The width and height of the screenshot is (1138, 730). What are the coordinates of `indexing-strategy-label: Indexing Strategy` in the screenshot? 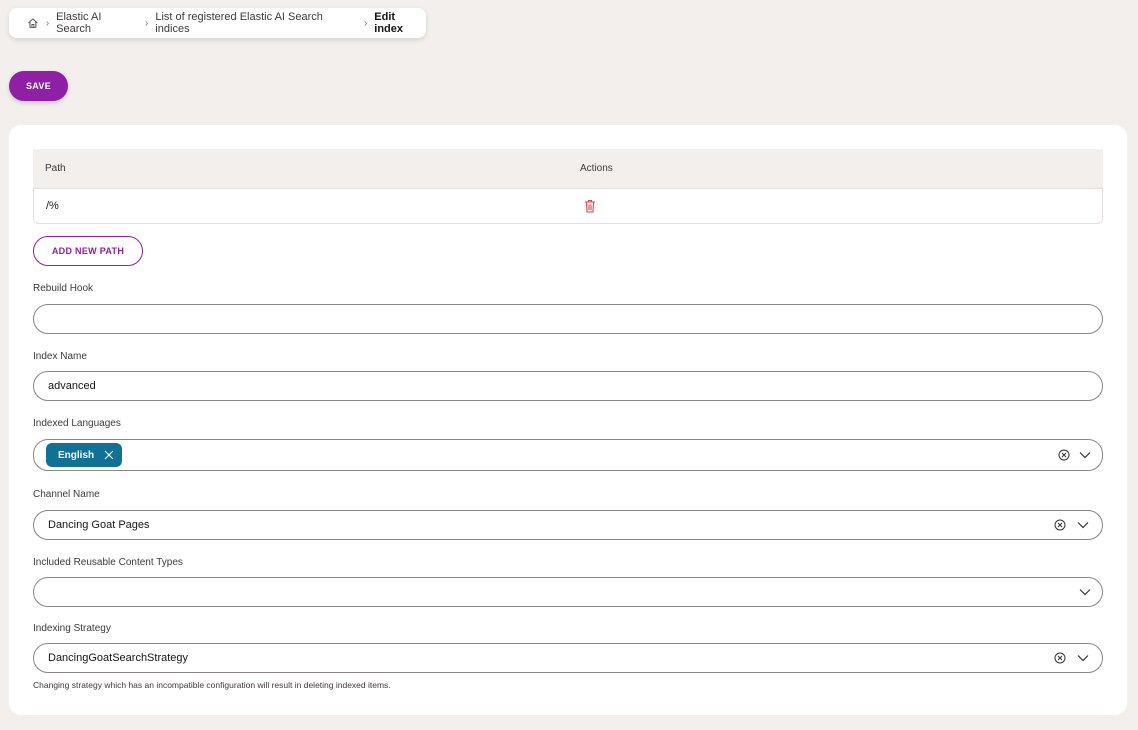 It's located at (72, 628).